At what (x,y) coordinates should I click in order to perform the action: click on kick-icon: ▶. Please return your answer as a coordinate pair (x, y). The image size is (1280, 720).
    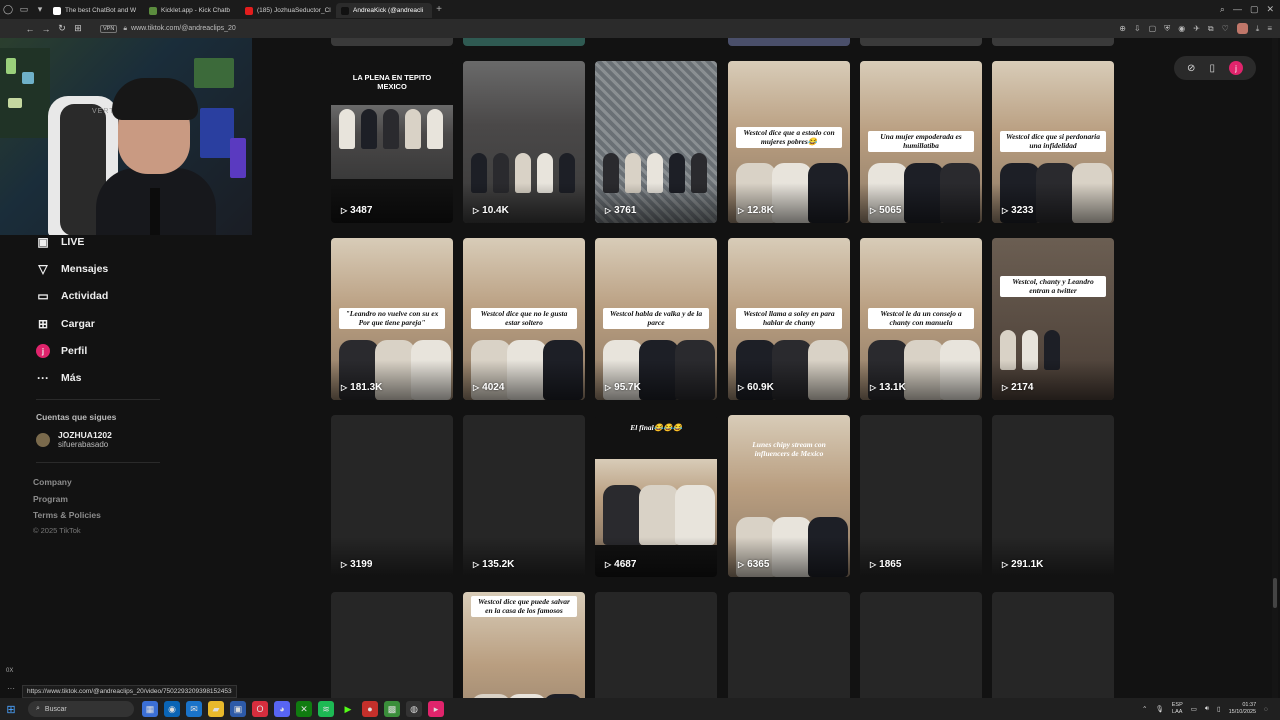
    Looking at the image, I should click on (348, 709).